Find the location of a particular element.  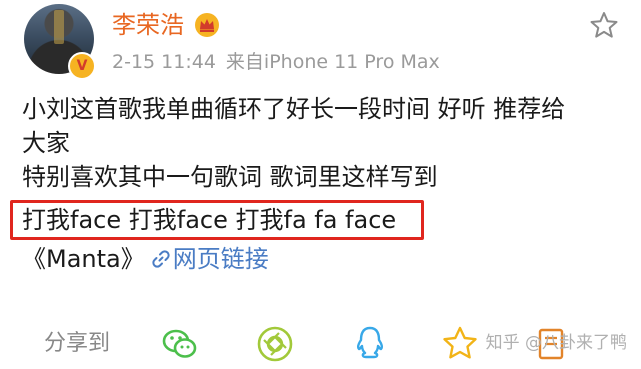

post-text-line: 大家 is located at coordinates (46, 143).